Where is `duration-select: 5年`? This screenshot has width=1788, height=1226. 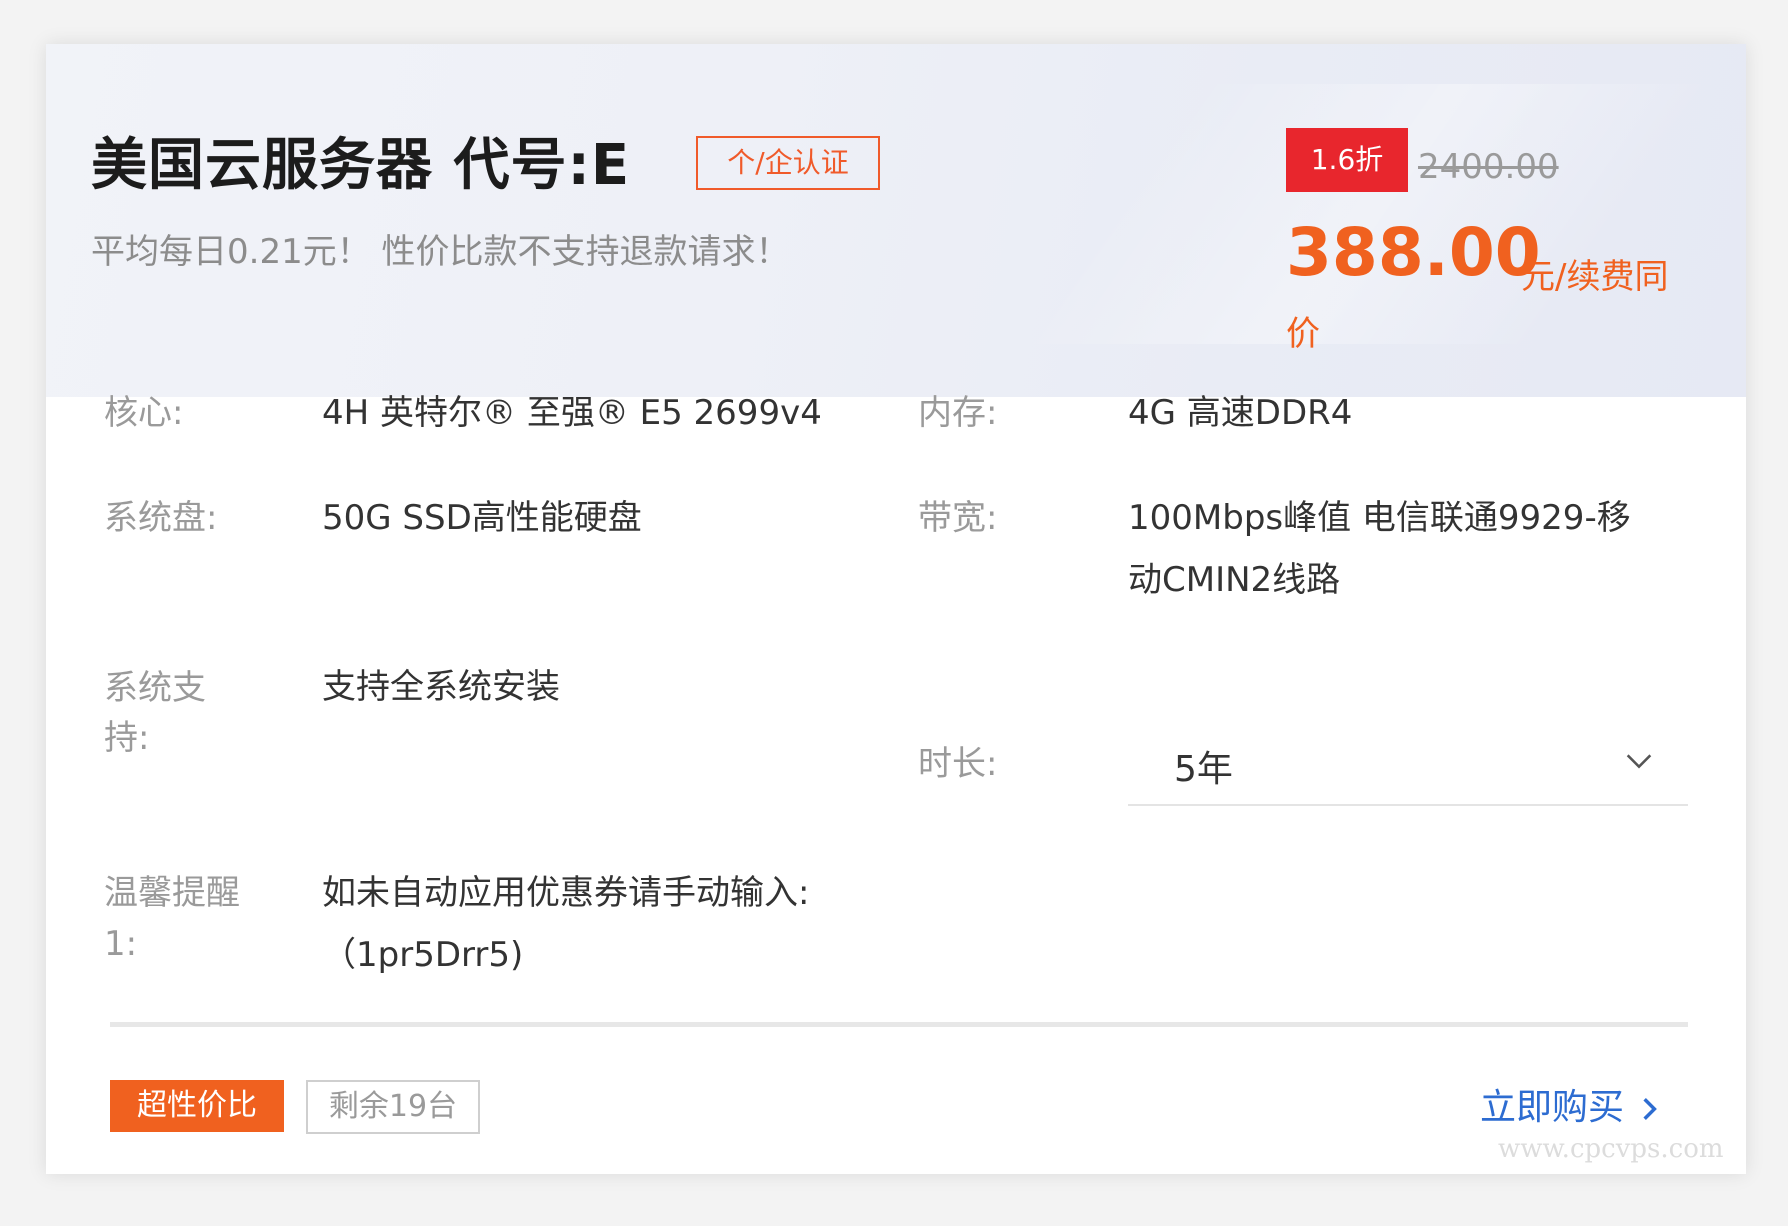
duration-select: 5年 is located at coordinates (1408, 765).